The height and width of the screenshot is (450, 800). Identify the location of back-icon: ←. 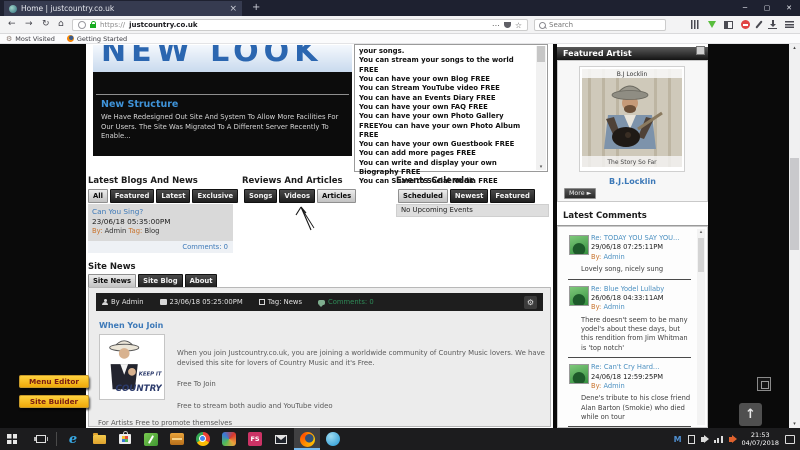
(12, 24).